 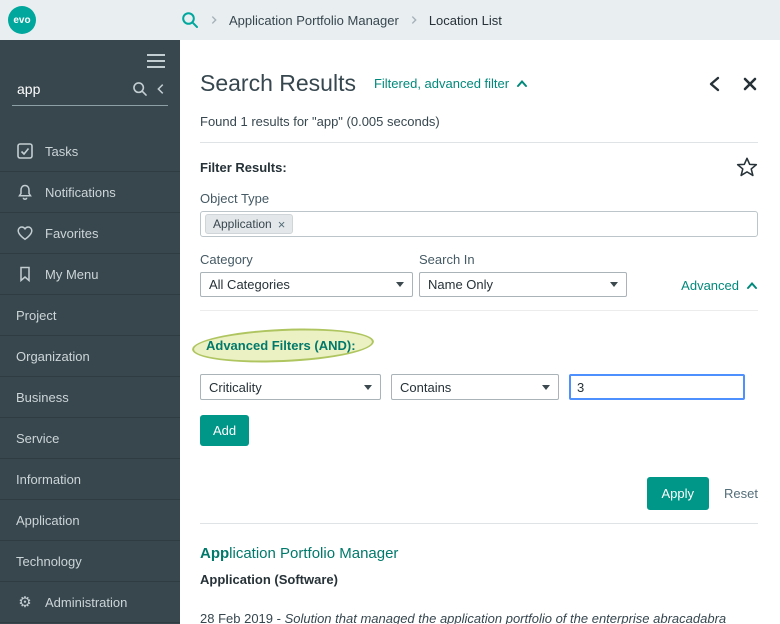 What do you see at coordinates (90, 397) in the screenshot?
I see `sidebar-item-business: Business` at bounding box center [90, 397].